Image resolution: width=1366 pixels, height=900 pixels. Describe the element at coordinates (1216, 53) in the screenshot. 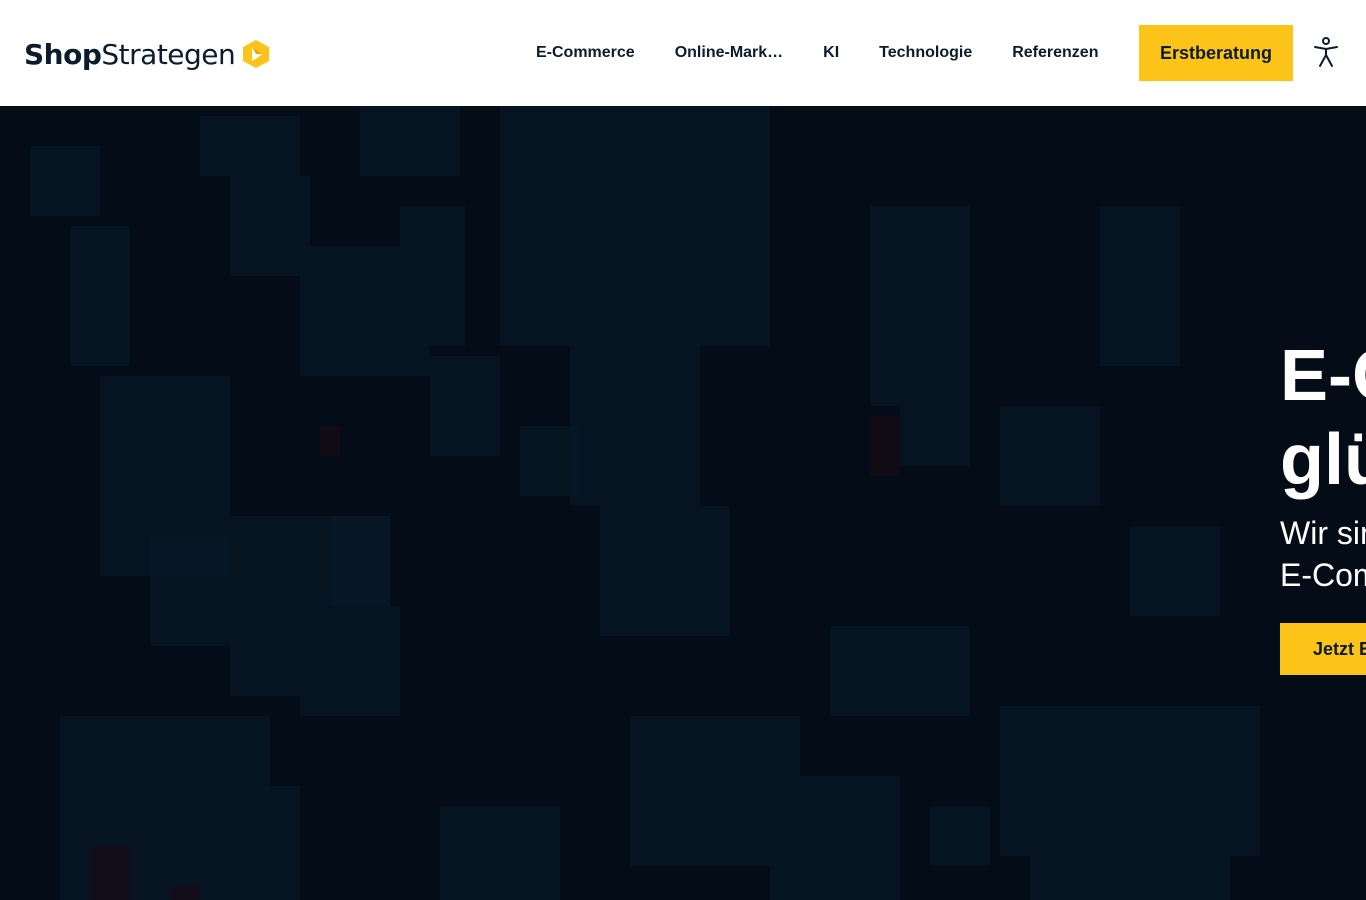

I see `erstberatung-button: Erstberatung` at that location.